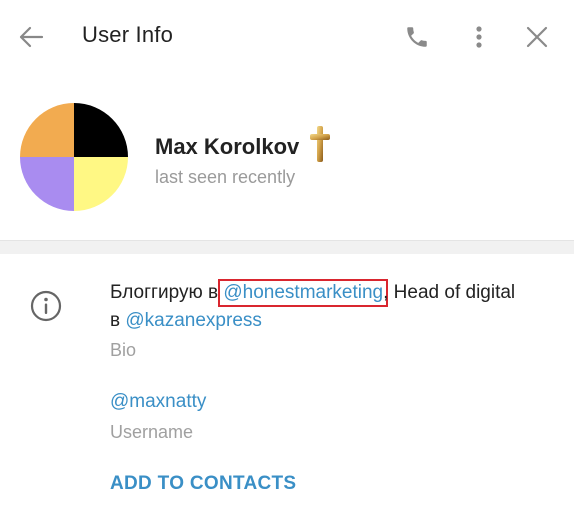 This screenshot has width=574, height=517. Describe the element at coordinates (287, 247) in the screenshot. I see `section-divider` at that location.